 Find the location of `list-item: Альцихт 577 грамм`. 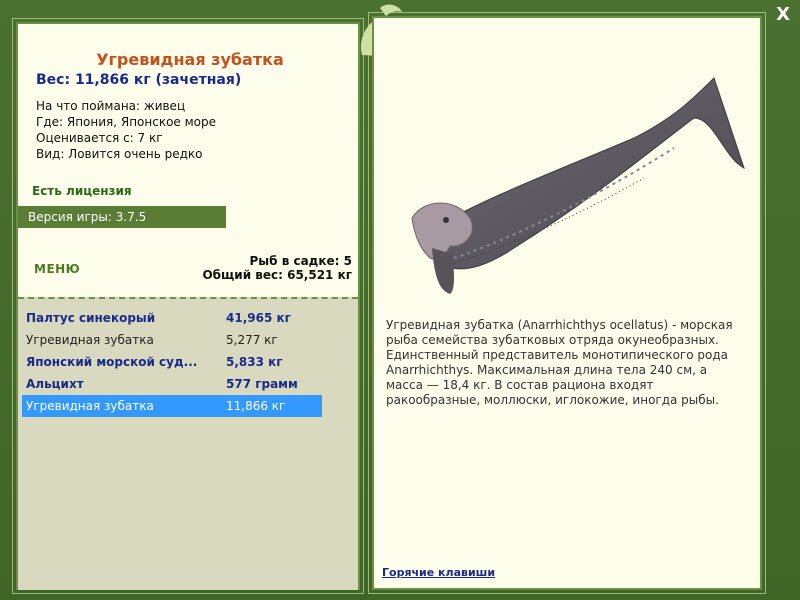

list-item: Альцихт 577 грамм is located at coordinates (172, 384).